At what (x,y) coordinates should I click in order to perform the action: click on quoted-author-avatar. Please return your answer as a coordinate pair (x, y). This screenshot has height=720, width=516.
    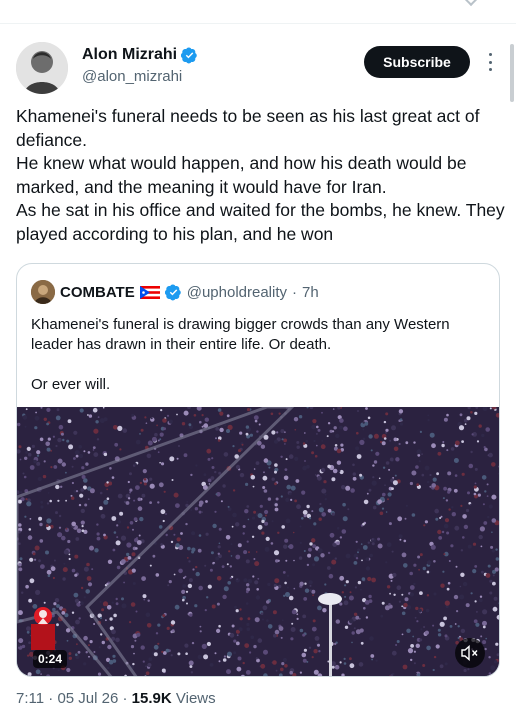
    Looking at the image, I should click on (43, 292).